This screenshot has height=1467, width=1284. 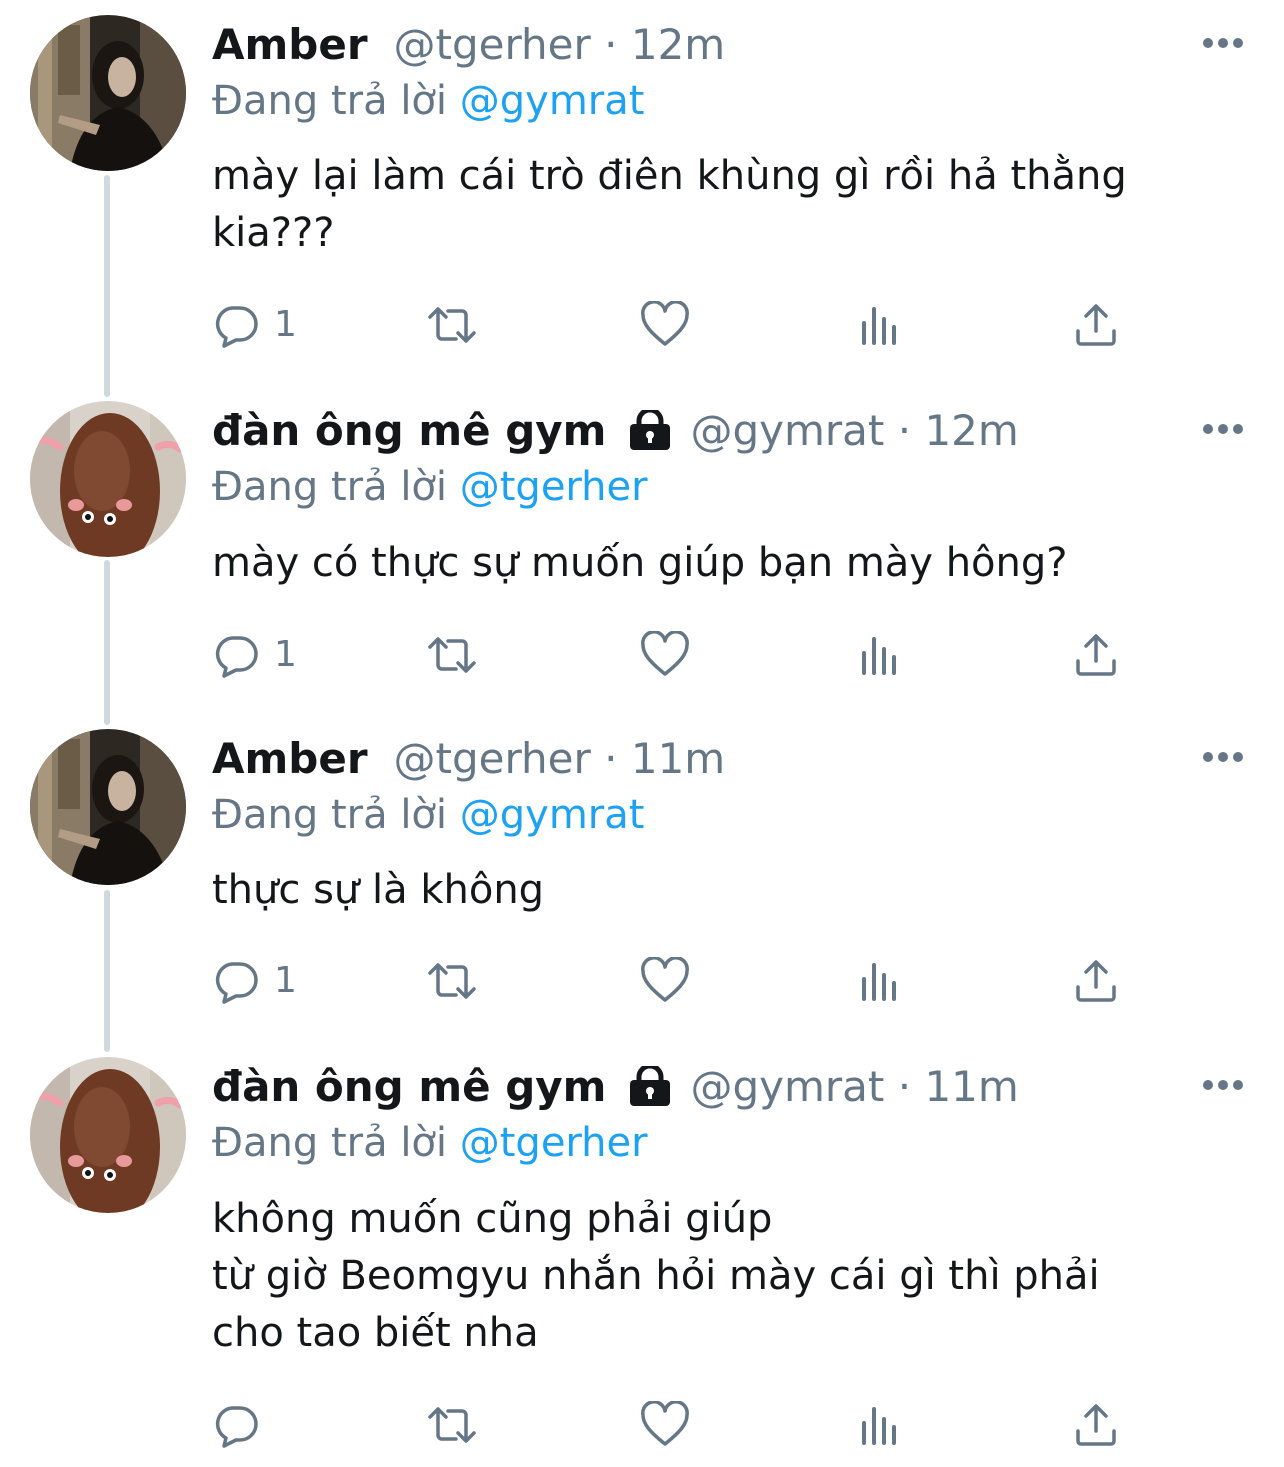 What do you see at coordinates (273, 233) in the screenshot?
I see `tweet-text-line: kia???` at bounding box center [273, 233].